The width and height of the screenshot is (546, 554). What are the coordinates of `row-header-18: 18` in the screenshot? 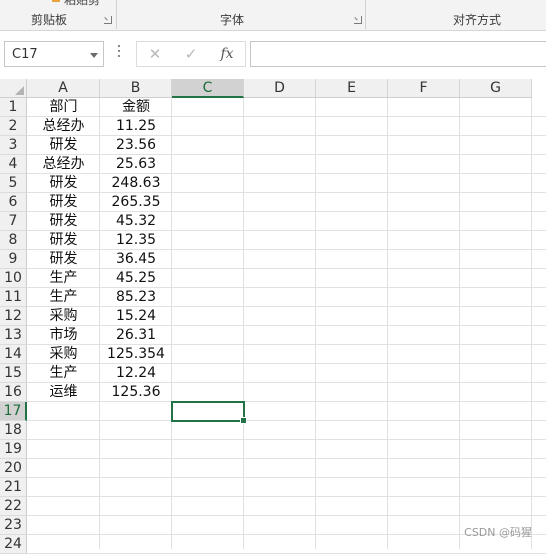 It's located at (13, 430).